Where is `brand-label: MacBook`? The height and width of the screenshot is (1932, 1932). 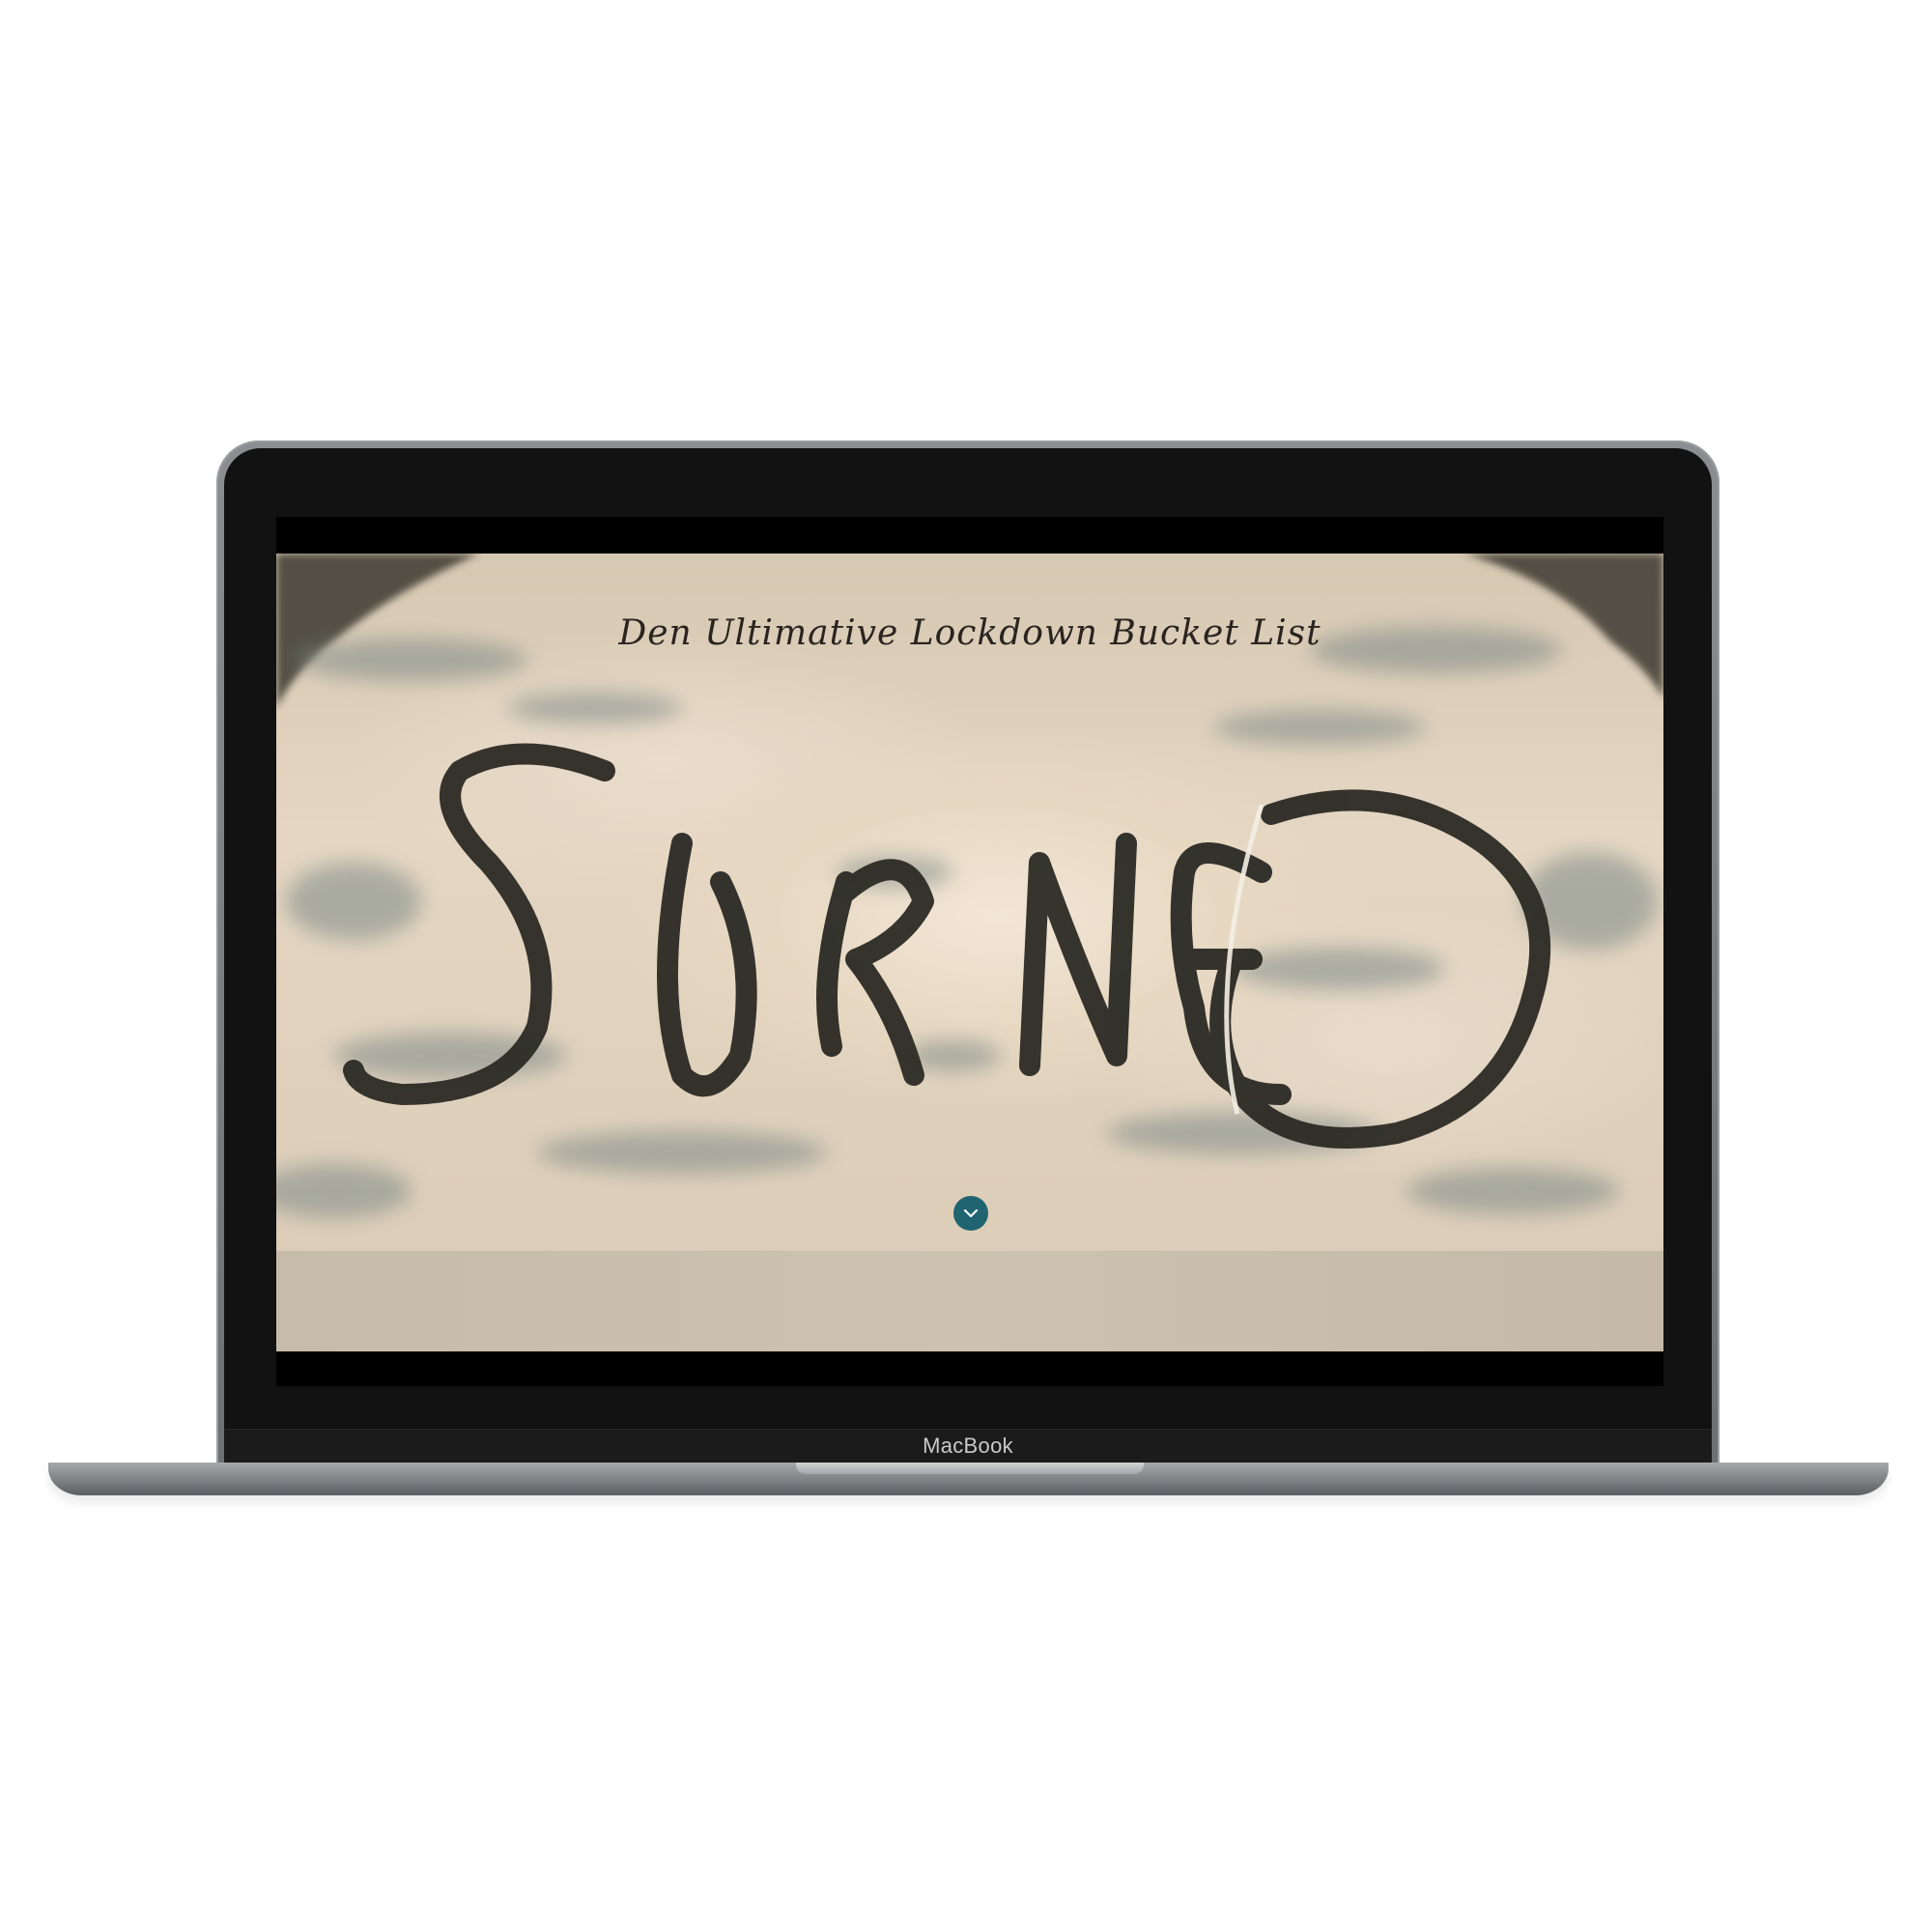 brand-label: MacBook is located at coordinates (968, 1446).